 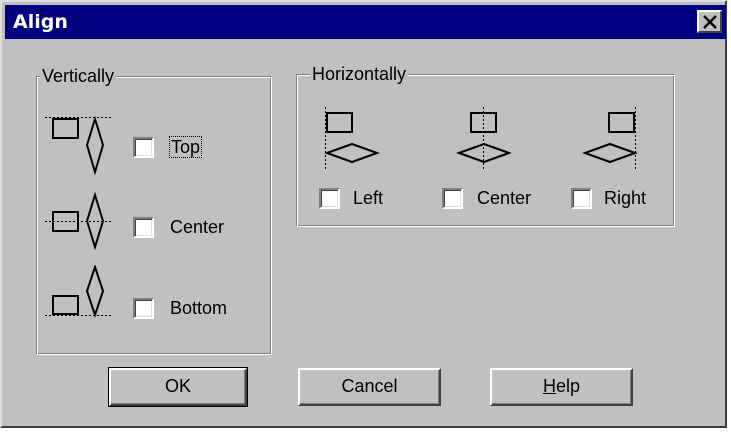 What do you see at coordinates (178, 387) in the screenshot?
I see `ok-button: OK` at bounding box center [178, 387].